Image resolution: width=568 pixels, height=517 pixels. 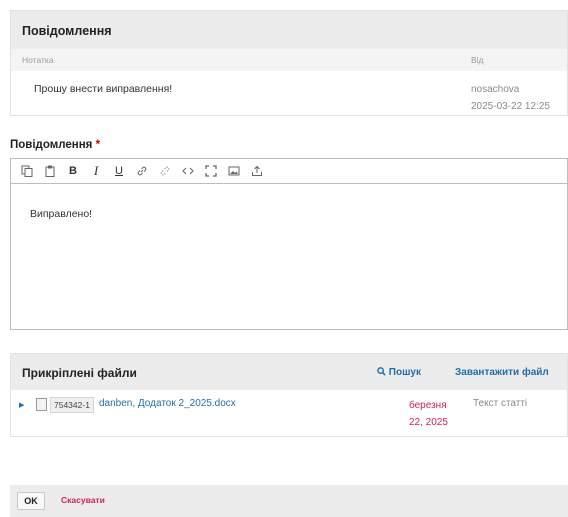 I want to click on editor-label-text: Повідомлення, so click(x=51, y=145).